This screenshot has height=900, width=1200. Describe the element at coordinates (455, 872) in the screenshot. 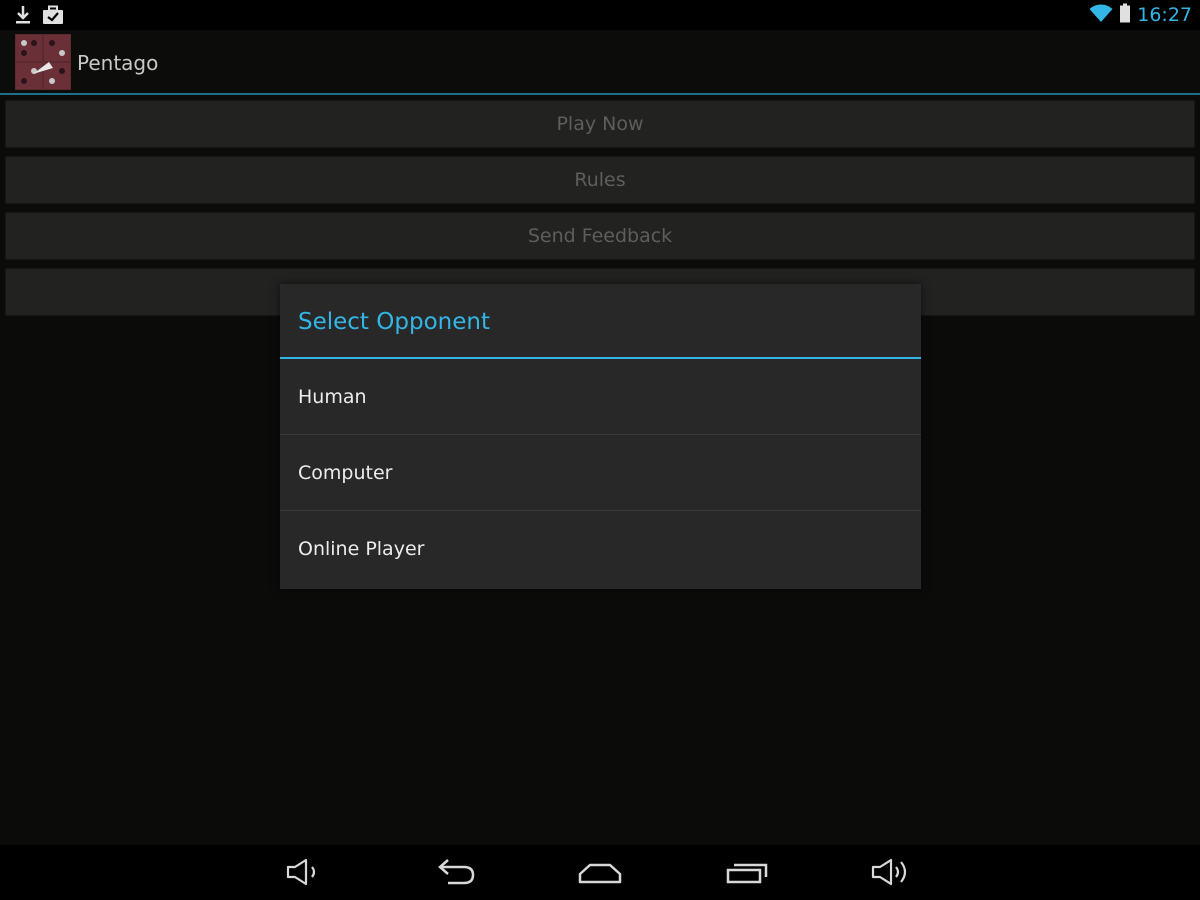

I see `back-icon` at that location.